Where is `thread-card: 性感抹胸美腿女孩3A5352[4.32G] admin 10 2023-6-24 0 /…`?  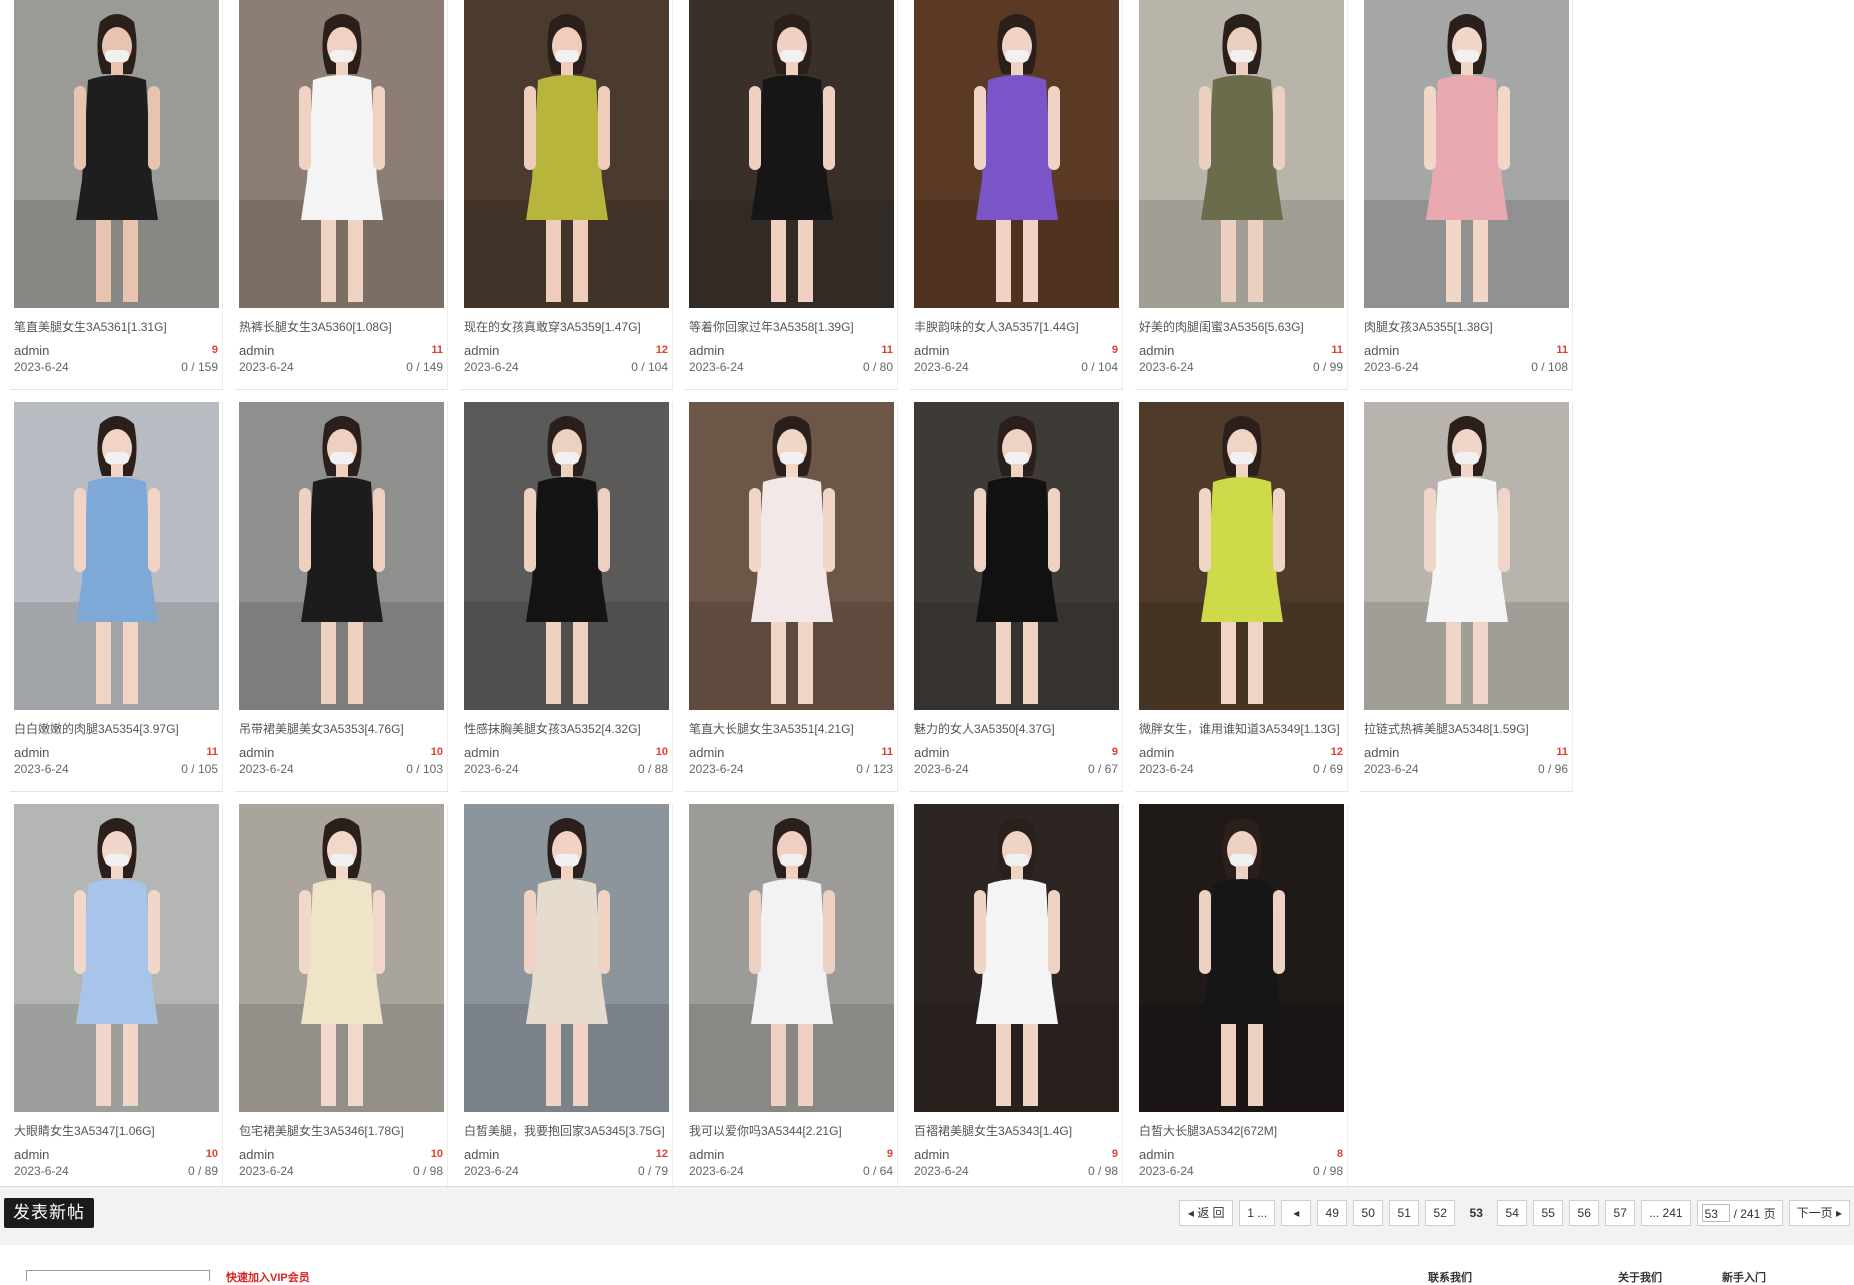
thread-card: 性感抹胸美腿女孩3A5352[4.32G] admin 10 2023-6-24 0 /… is located at coordinates (566, 597).